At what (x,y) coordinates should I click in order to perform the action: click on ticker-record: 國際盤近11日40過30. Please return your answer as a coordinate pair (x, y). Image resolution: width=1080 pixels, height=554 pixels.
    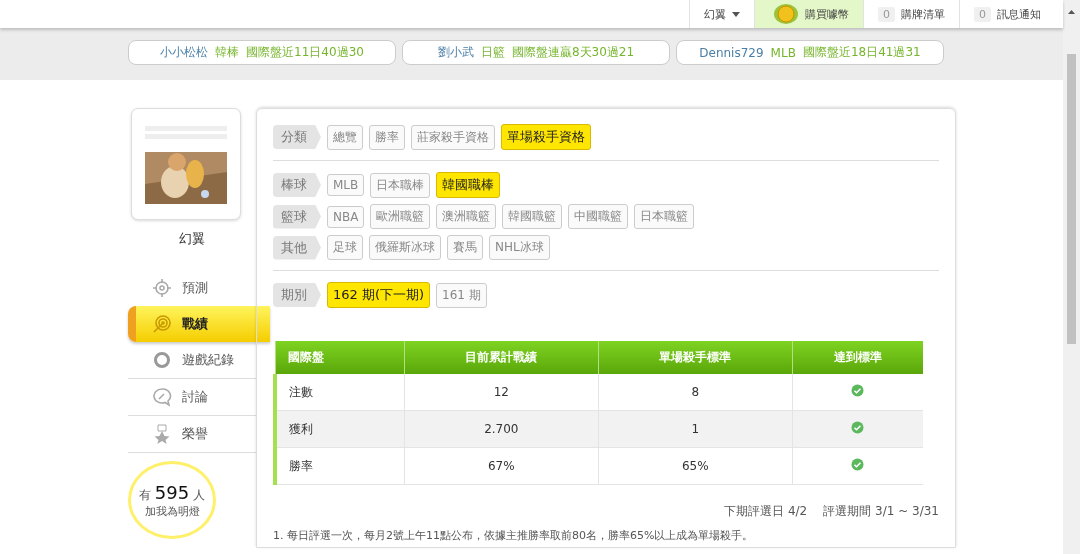
    Looking at the image, I should click on (305, 52).